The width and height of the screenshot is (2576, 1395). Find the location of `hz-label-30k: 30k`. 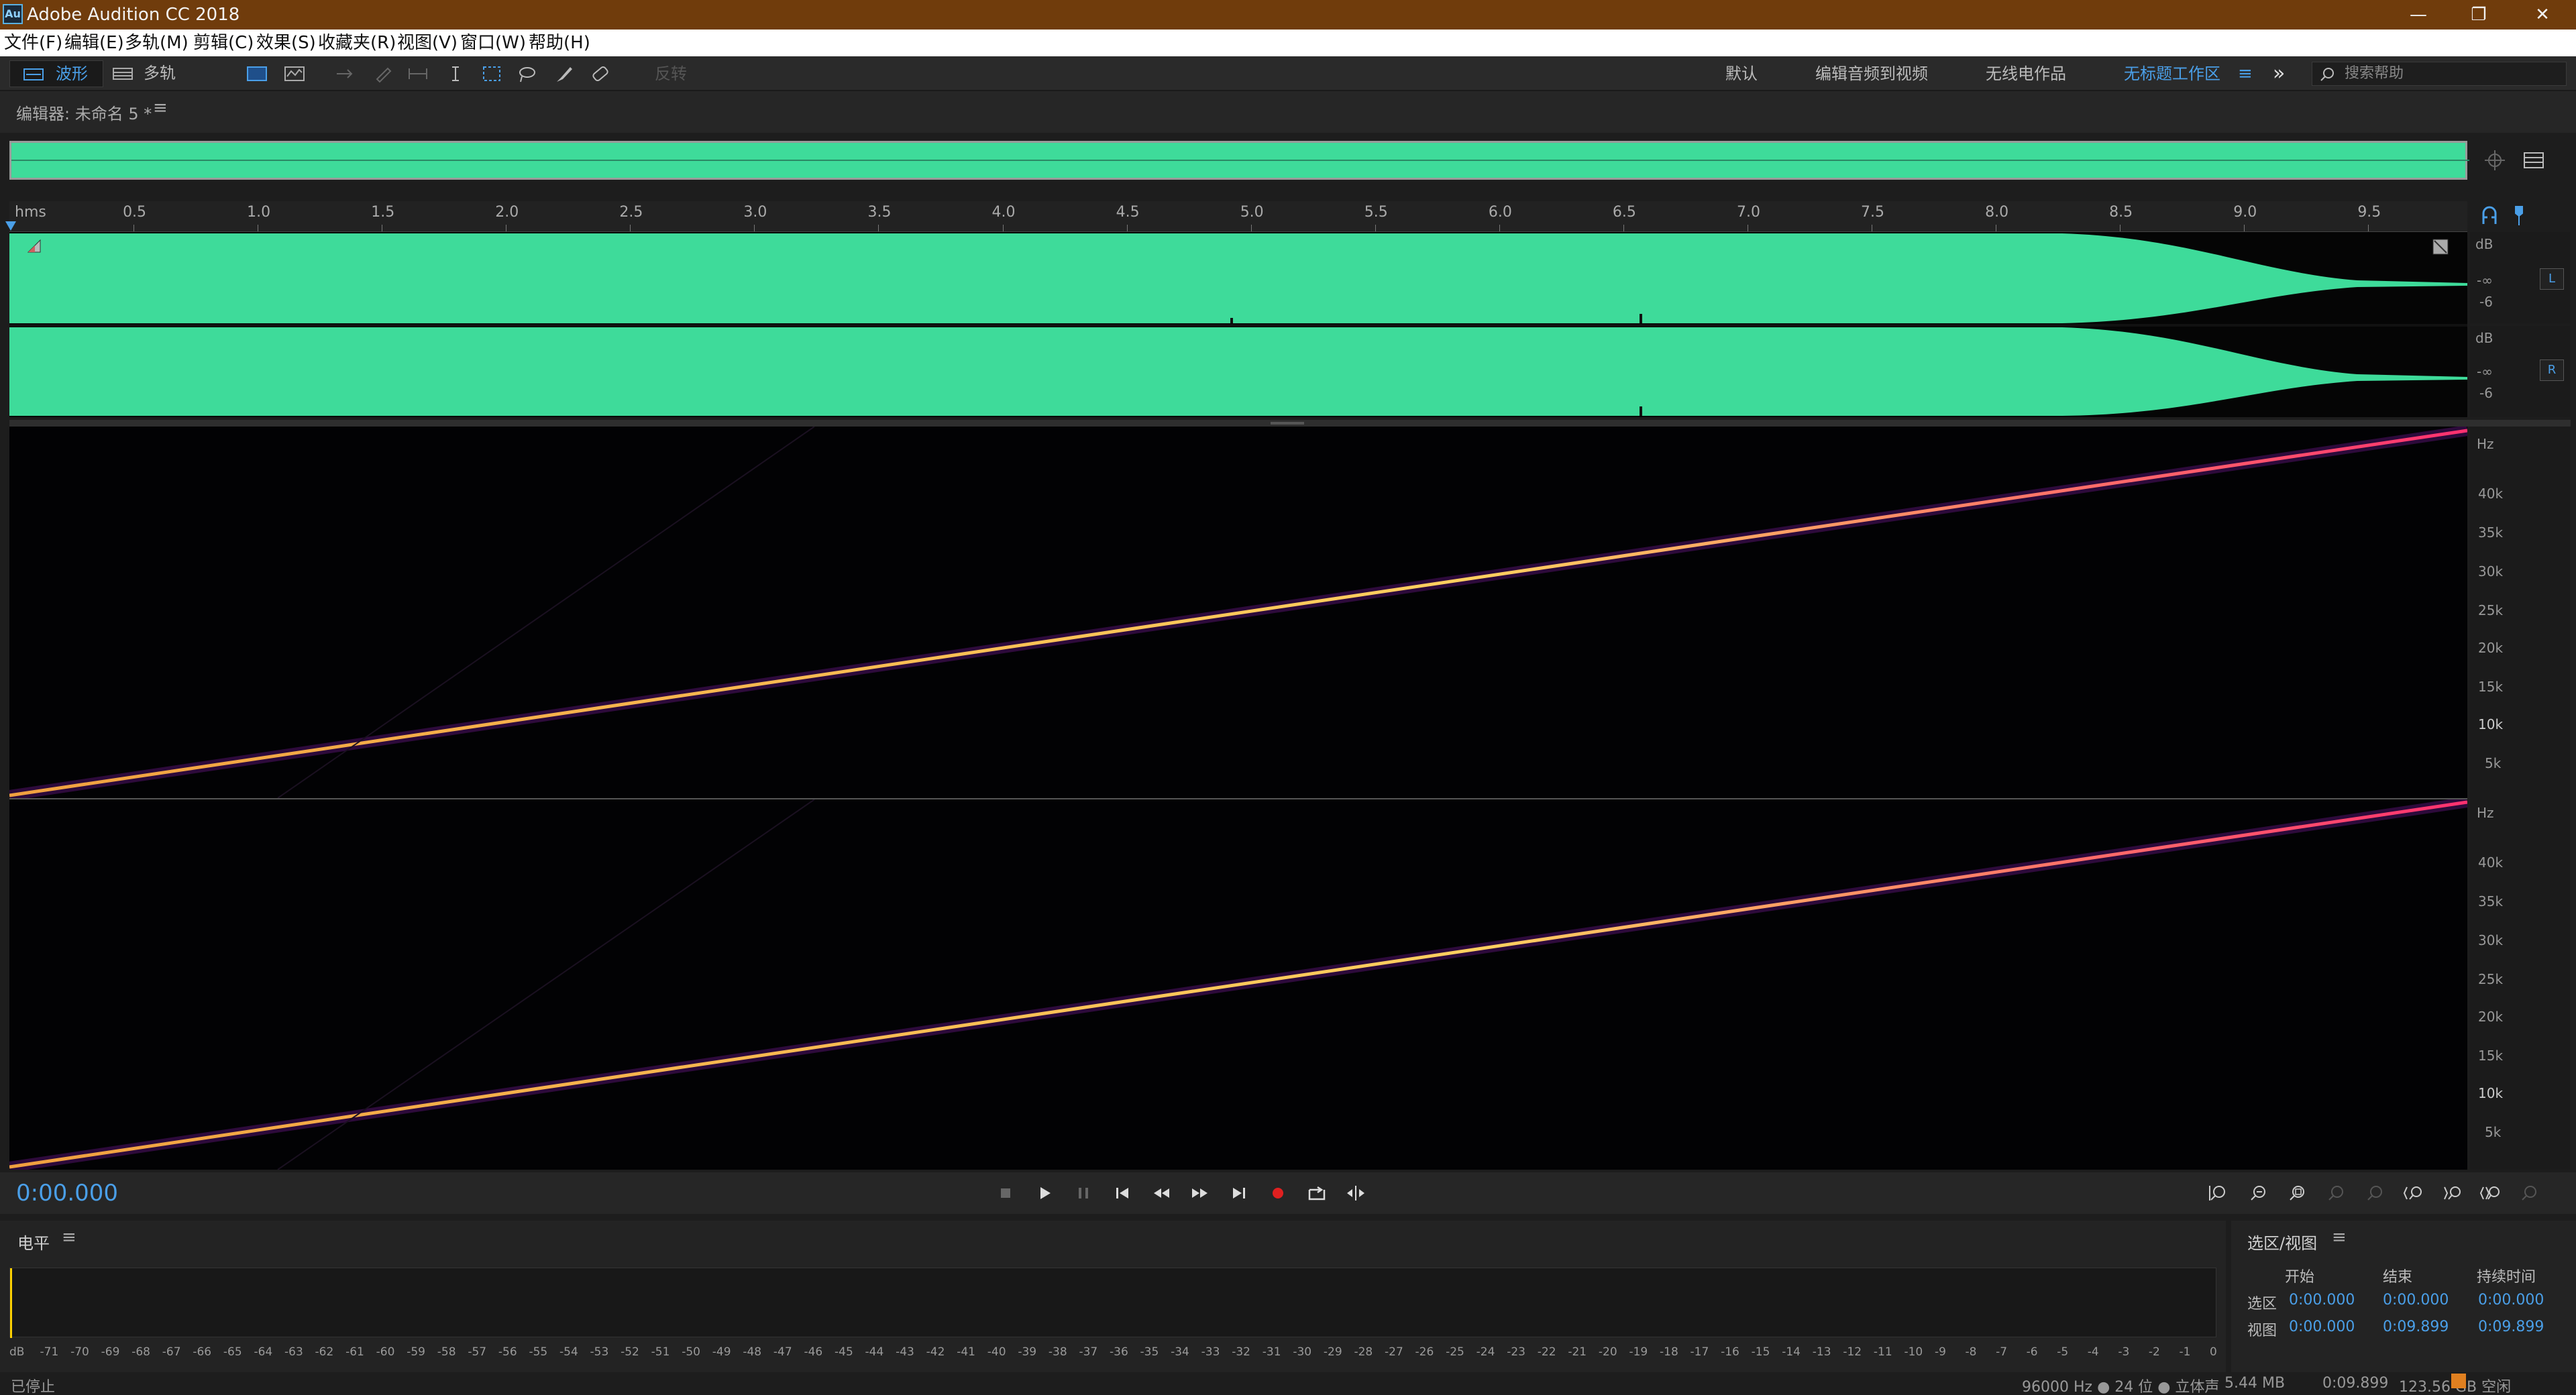

hz-label-30k: 30k is located at coordinates (2491, 571).